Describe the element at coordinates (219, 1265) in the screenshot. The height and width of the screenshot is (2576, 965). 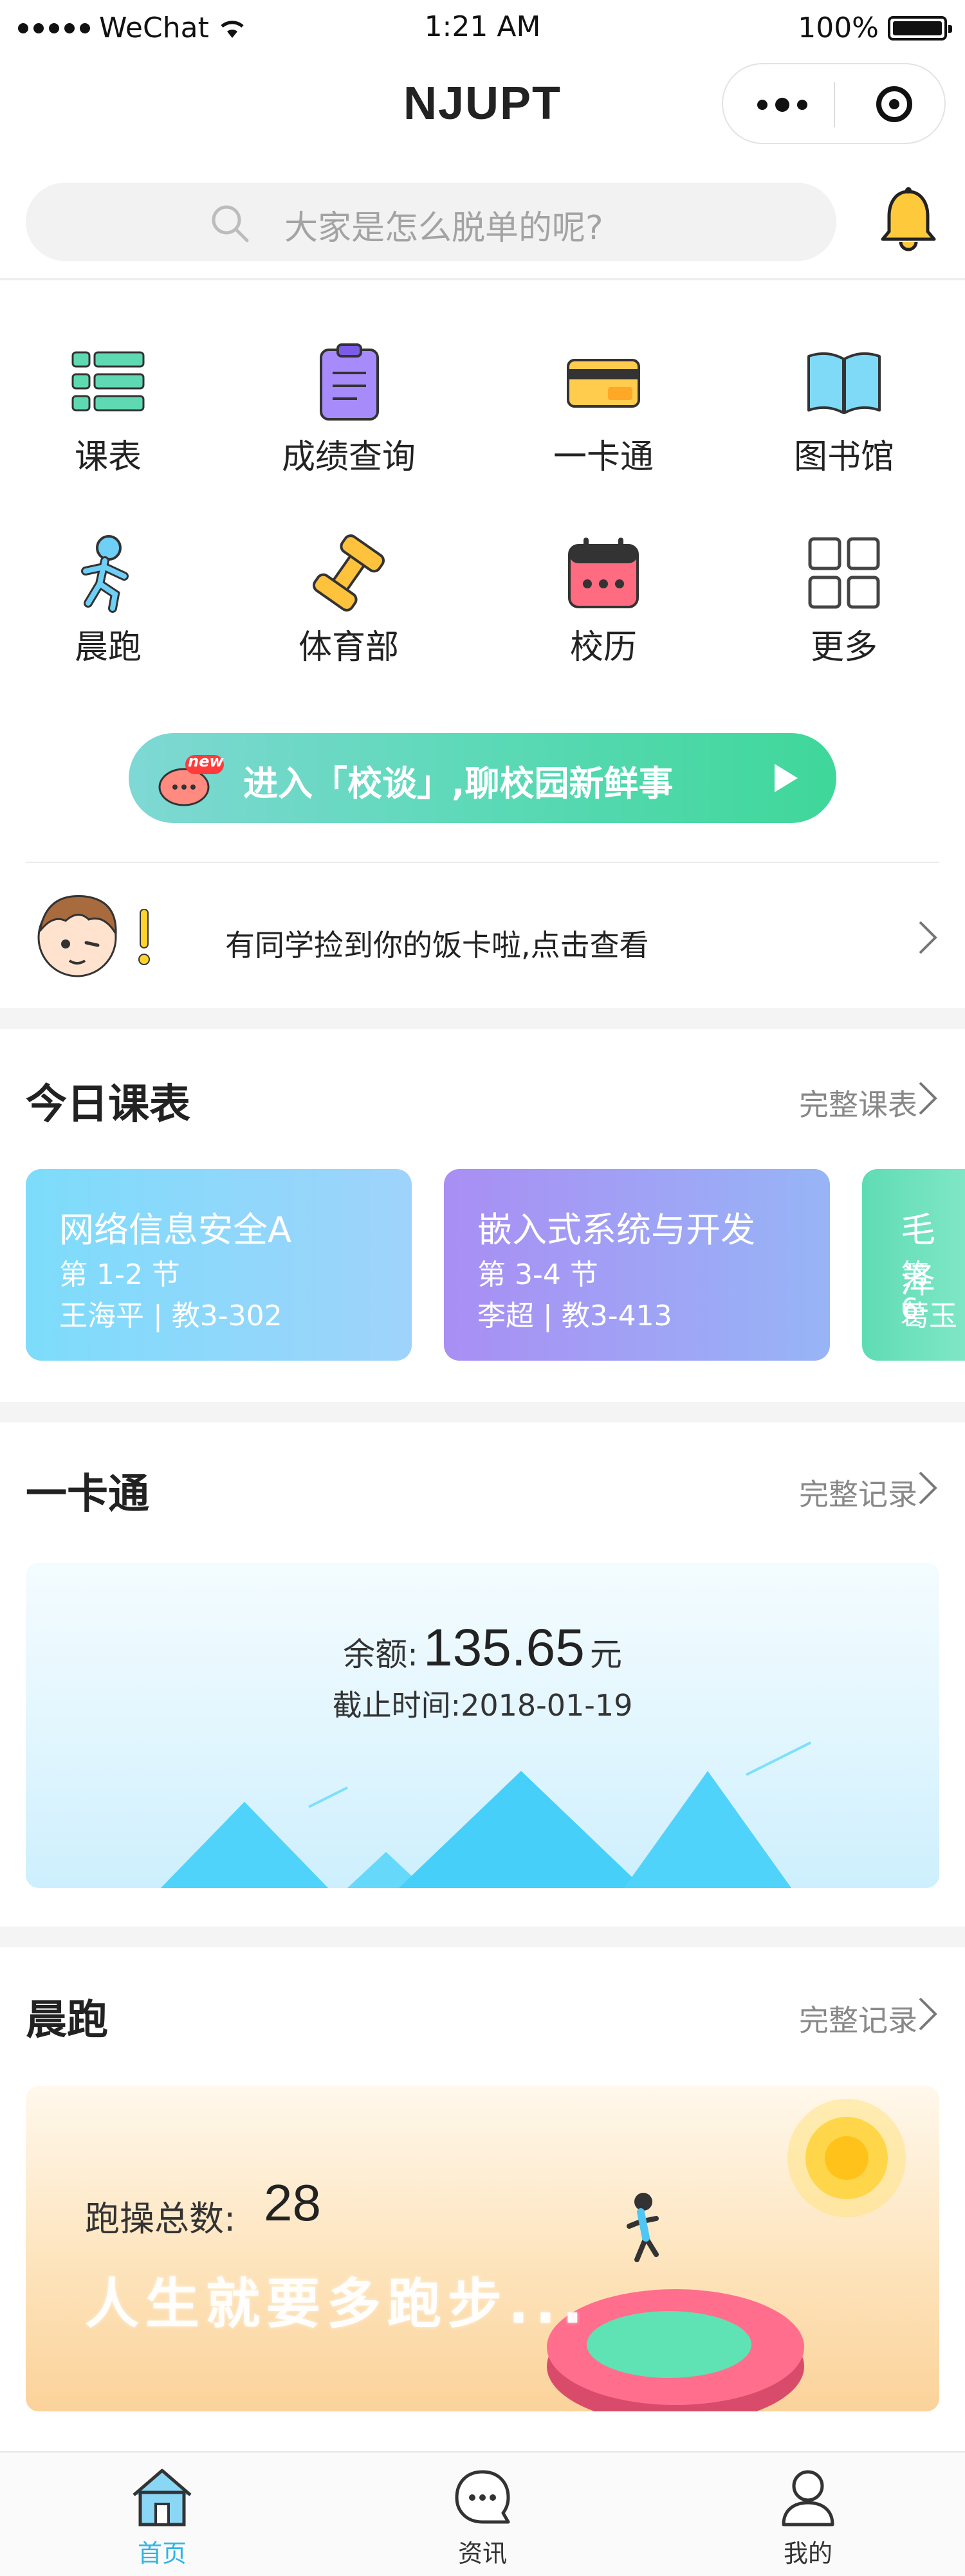
I see `course-card: 网络信息安全A 第 1-2 节 王海平 | 教3-302` at that location.